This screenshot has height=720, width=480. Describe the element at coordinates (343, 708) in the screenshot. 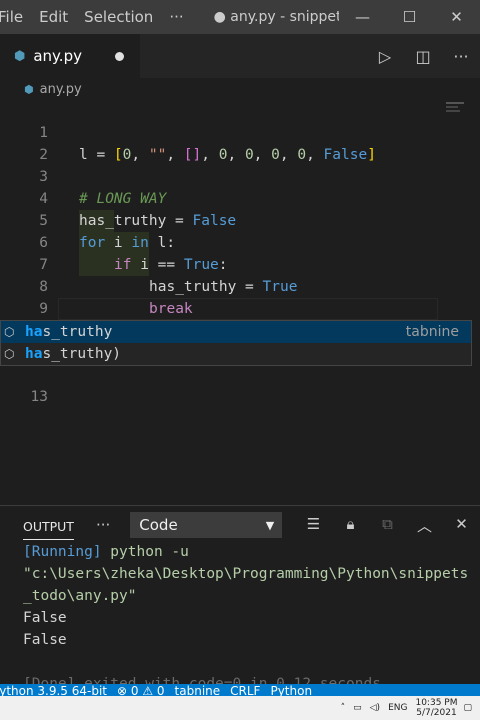

I see `tray-chevron-icon: ˄` at that location.